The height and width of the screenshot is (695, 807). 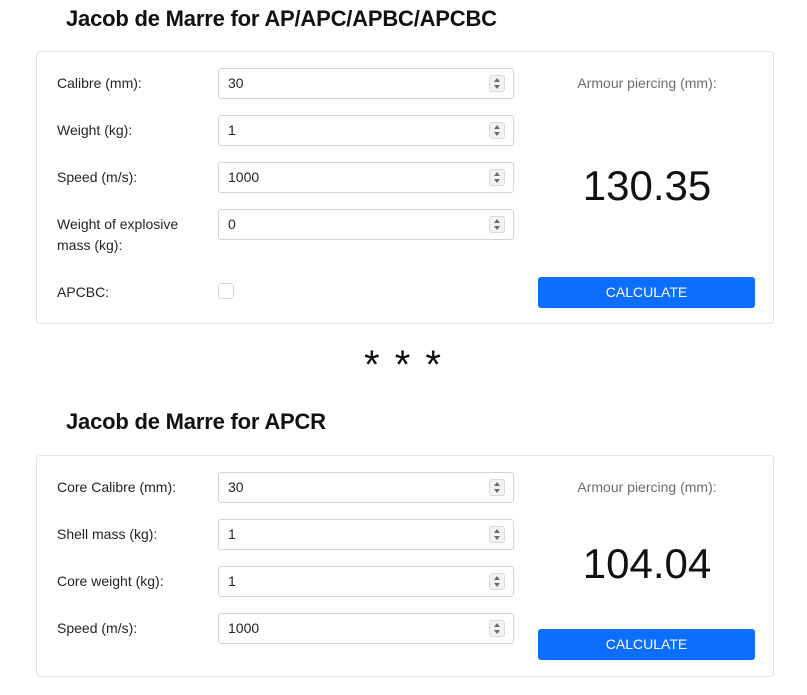 What do you see at coordinates (366, 83) in the screenshot?
I see `calibre-input: 30` at bounding box center [366, 83].